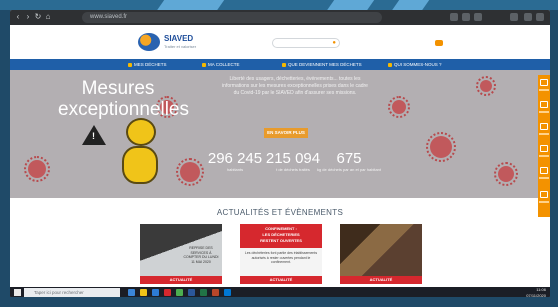 Image resolution: width=558 pixels, height=307 pixels. I want to click on stat-label: kg de déchets par an et par habitant, so click(349, 169).